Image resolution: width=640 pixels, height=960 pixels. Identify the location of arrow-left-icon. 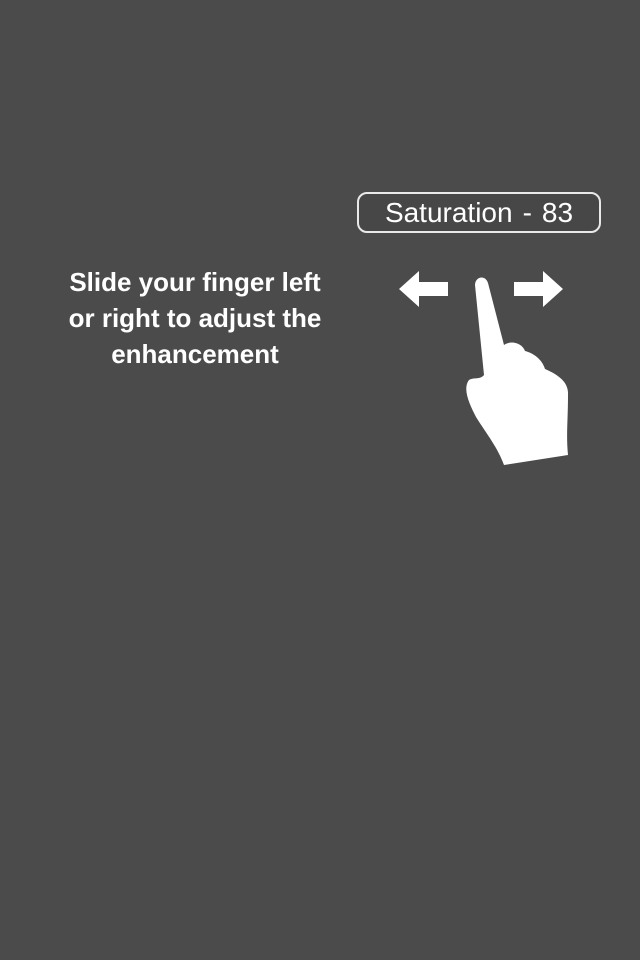
(423, 289).